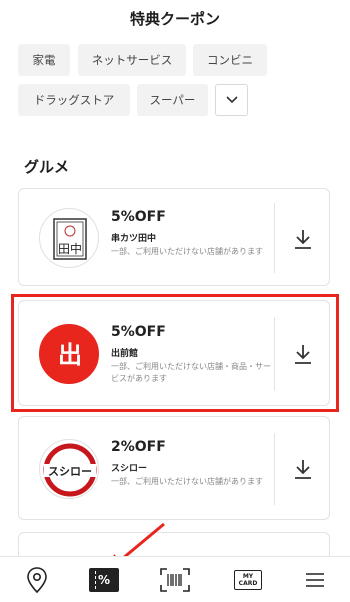  I want to click on filter-more-button, so click(231, 100).